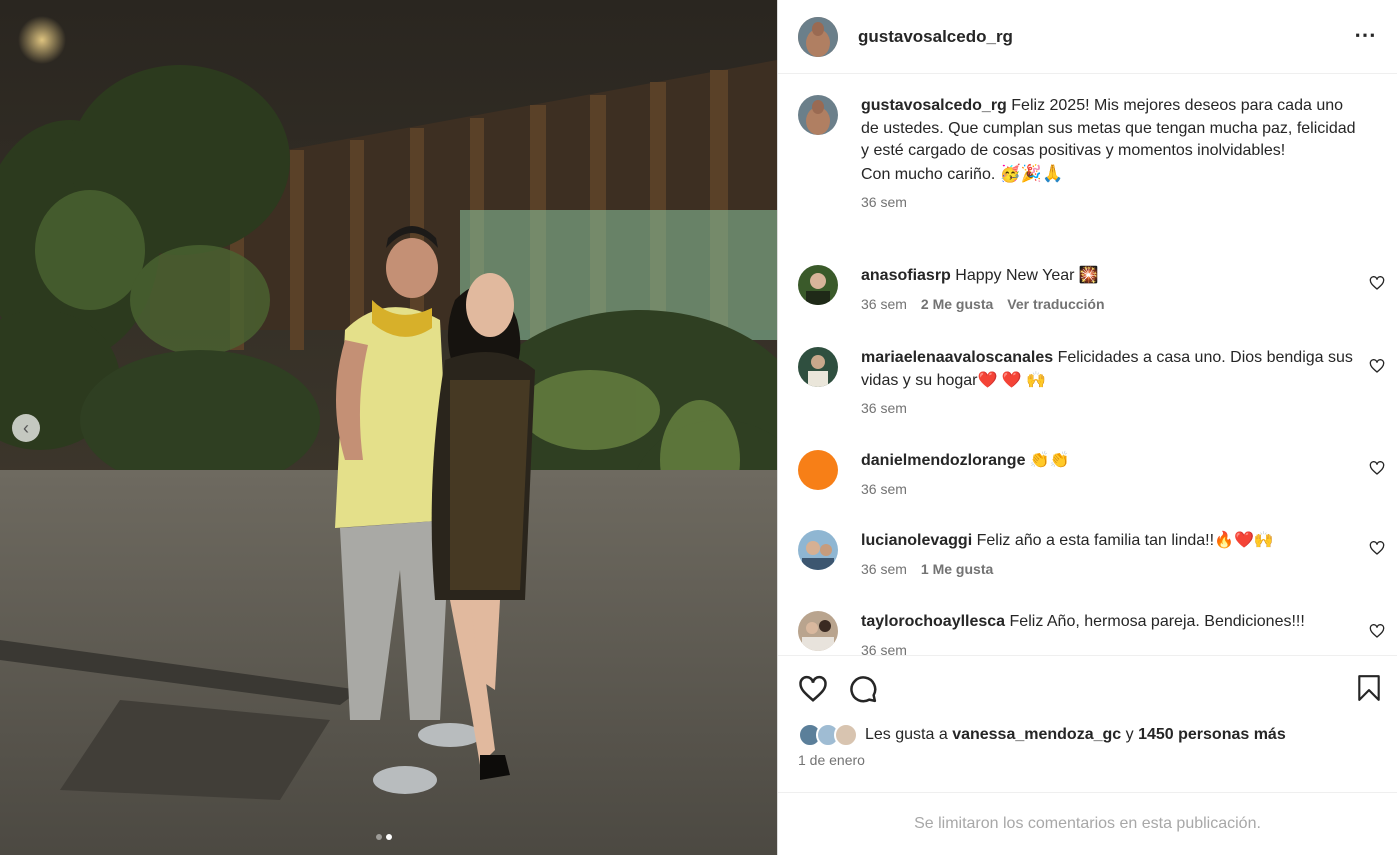  What do you see at coordinates (863, 689) in the screenshot?
I see `comment-bubble-icon` at bounding box center [863, 689].